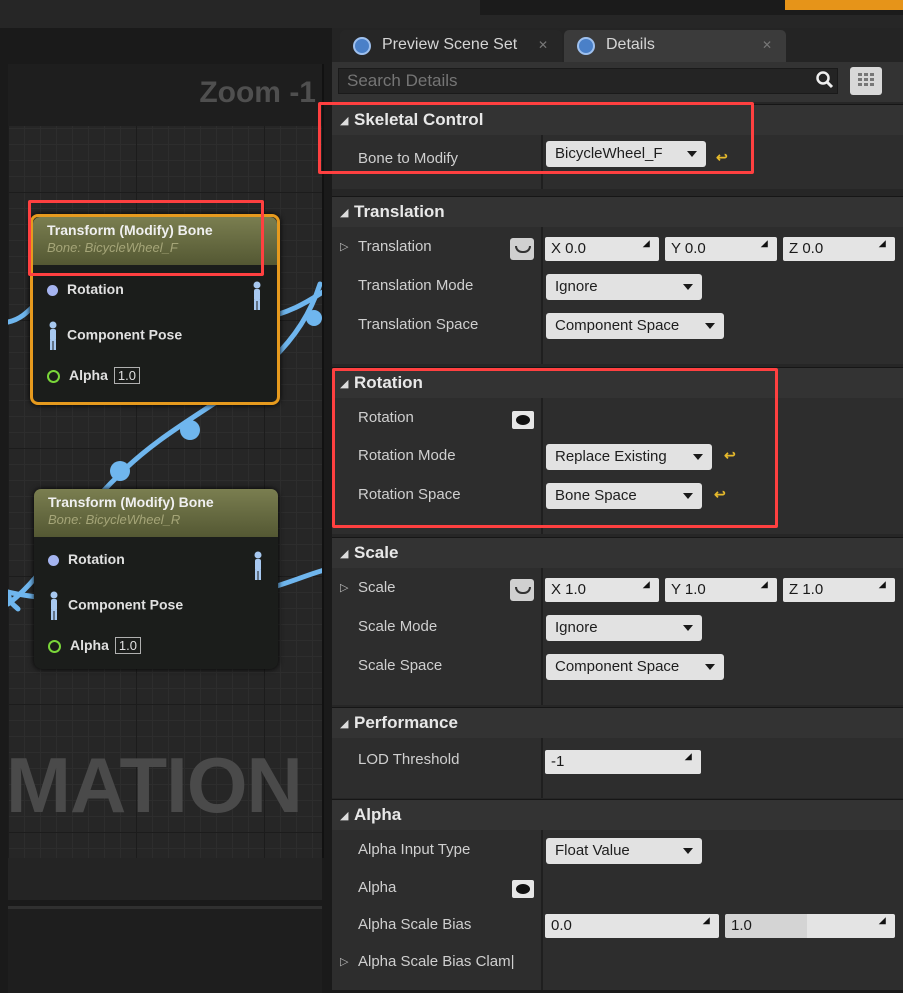  I want to click on field-value: X 1.0, so click(569, 589).